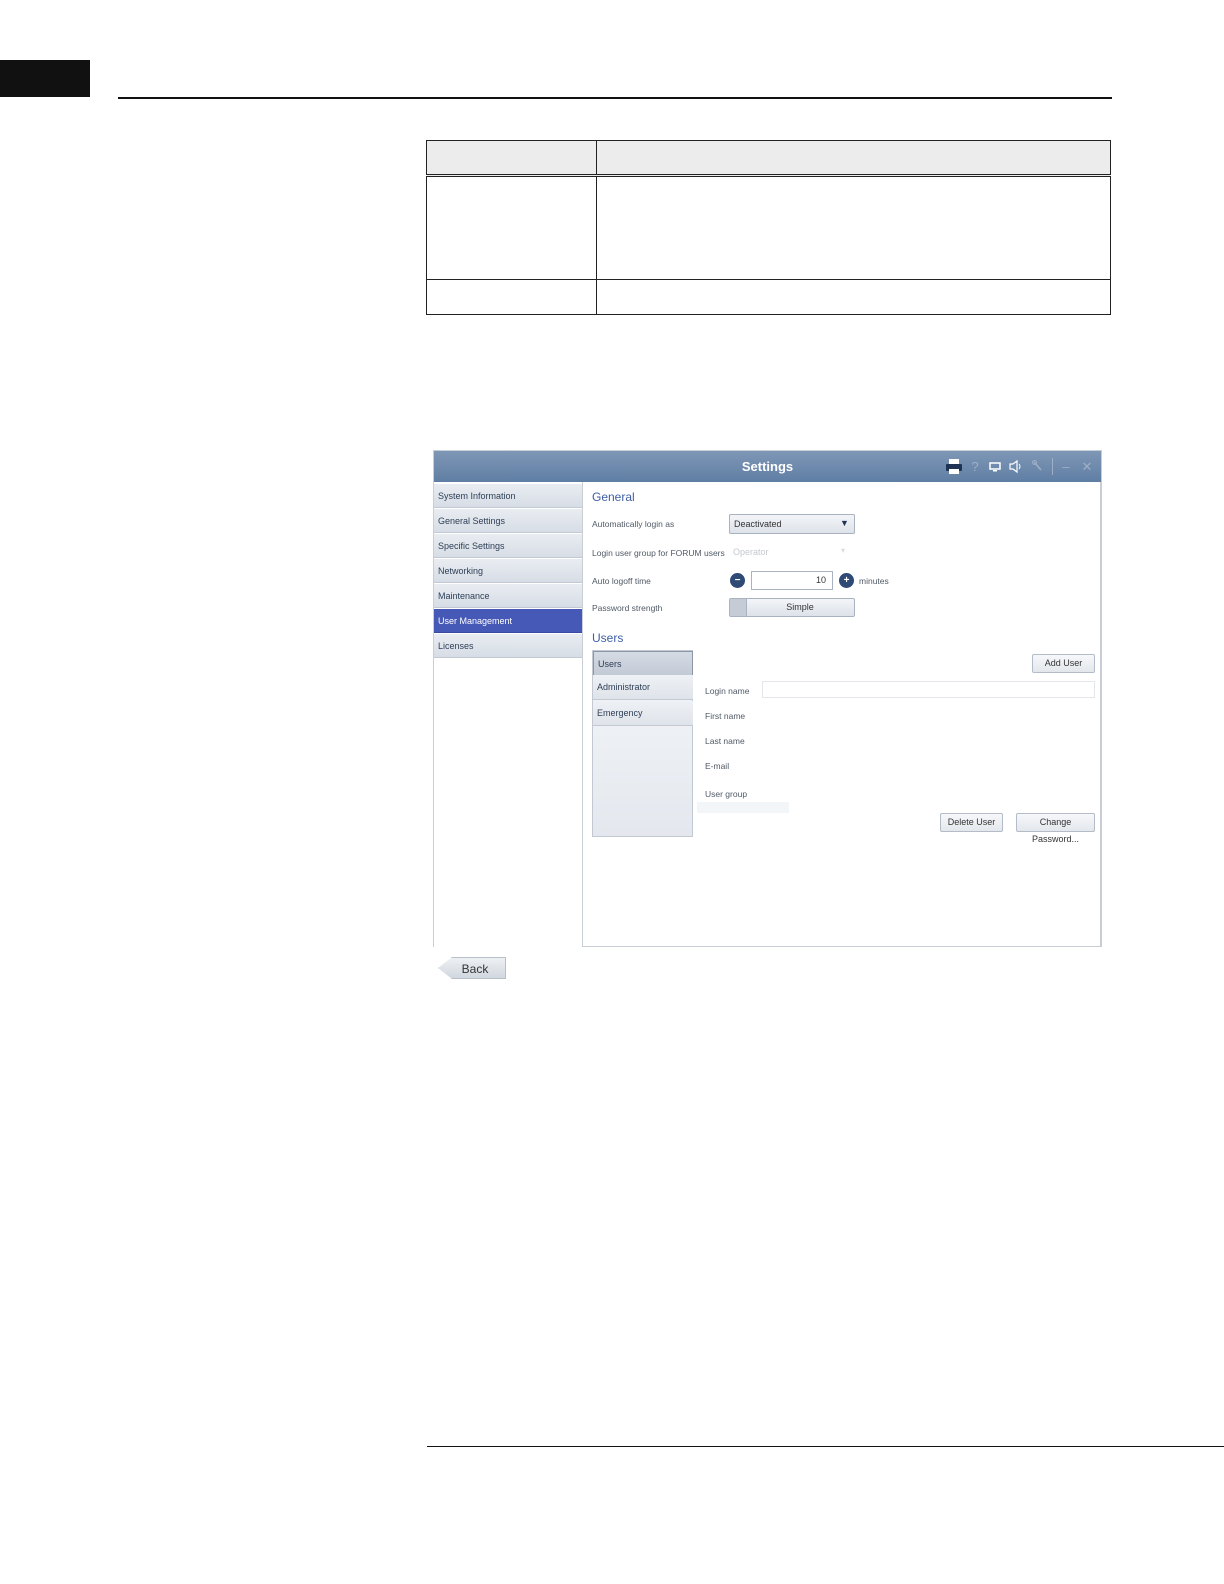  What do you see at coordinates (472, 968) in the screenshot?
I see `back-button: Back` at bounding box center [472, 968].